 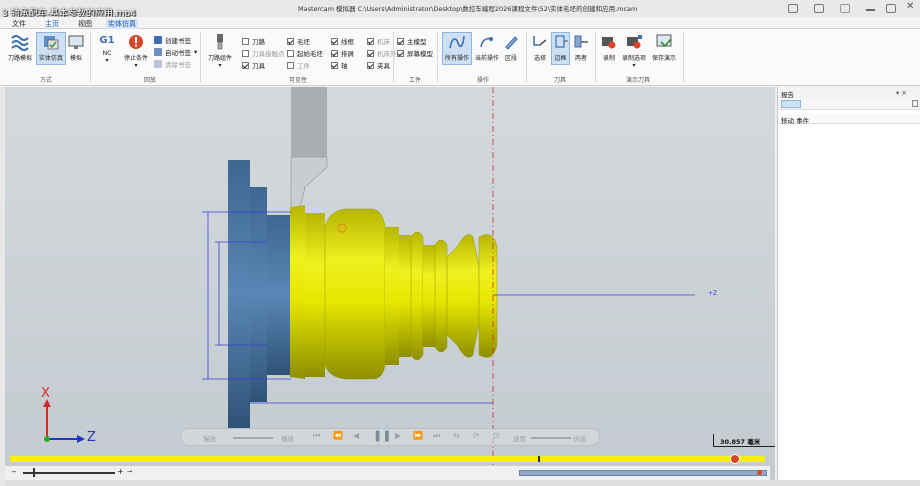 I want to click on menu-solid-sim: 实体仿真, so click(x=122, y=24).